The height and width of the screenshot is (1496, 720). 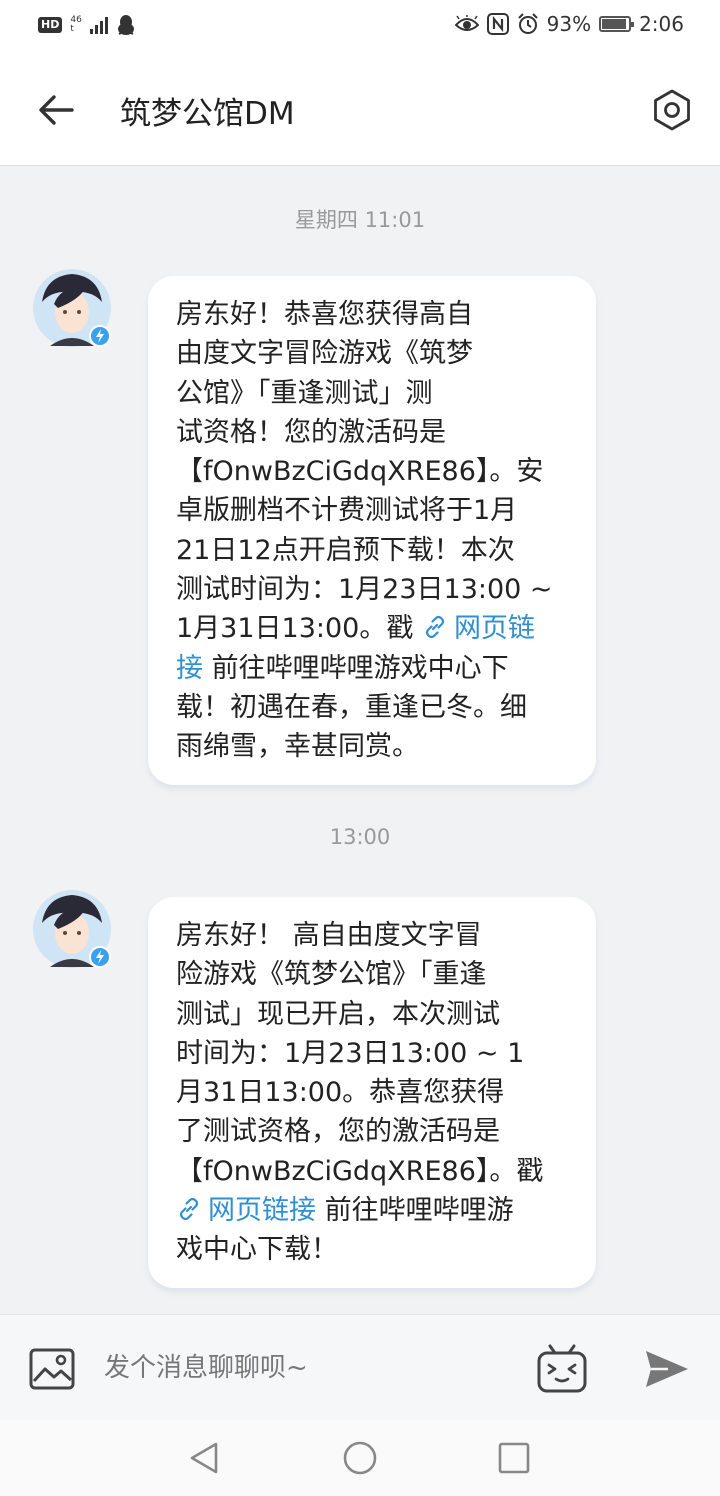 I want to click on battery-percent: 93%, so click(x=569, y=24).